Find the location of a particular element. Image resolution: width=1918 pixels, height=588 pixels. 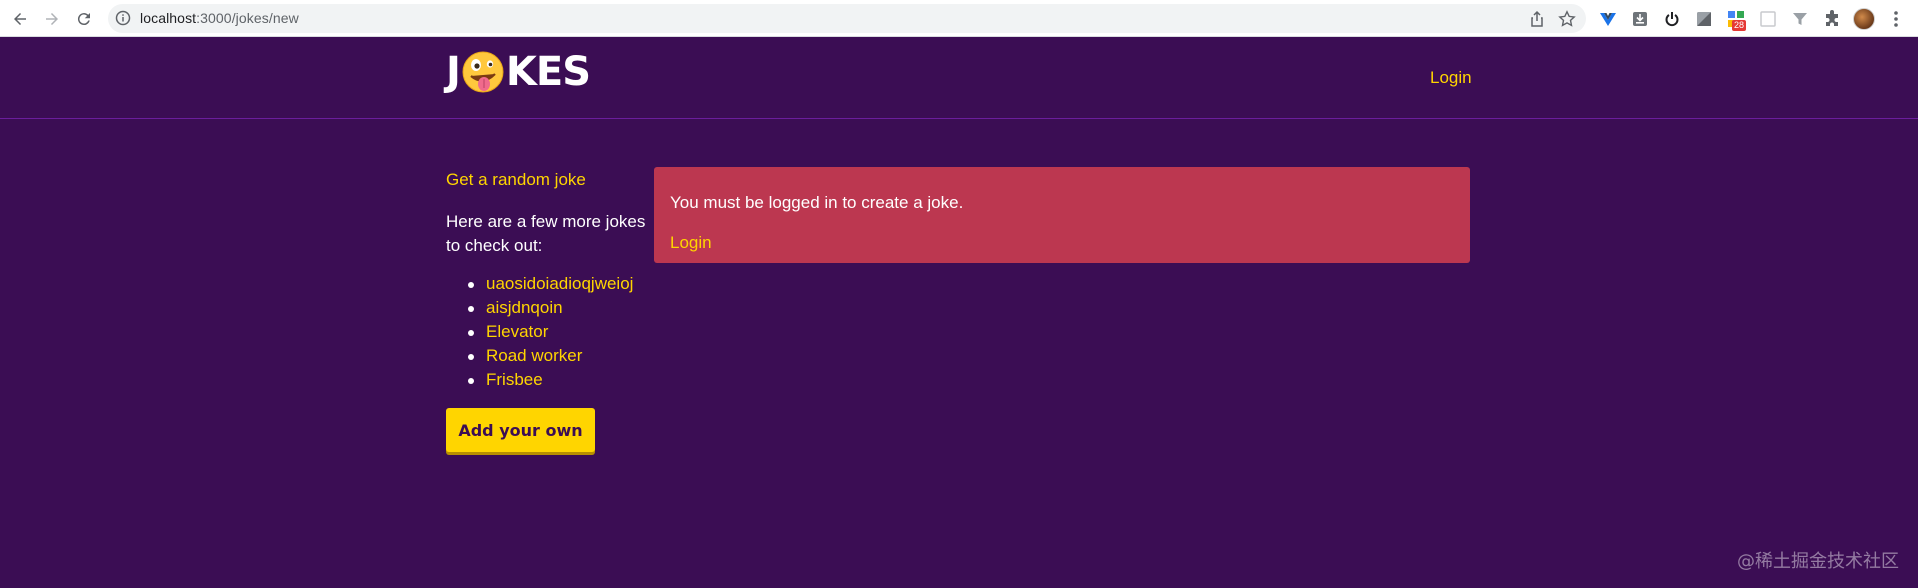

joke-link: uaosidoiadioqjweioj is located at coordinates (559, 283).